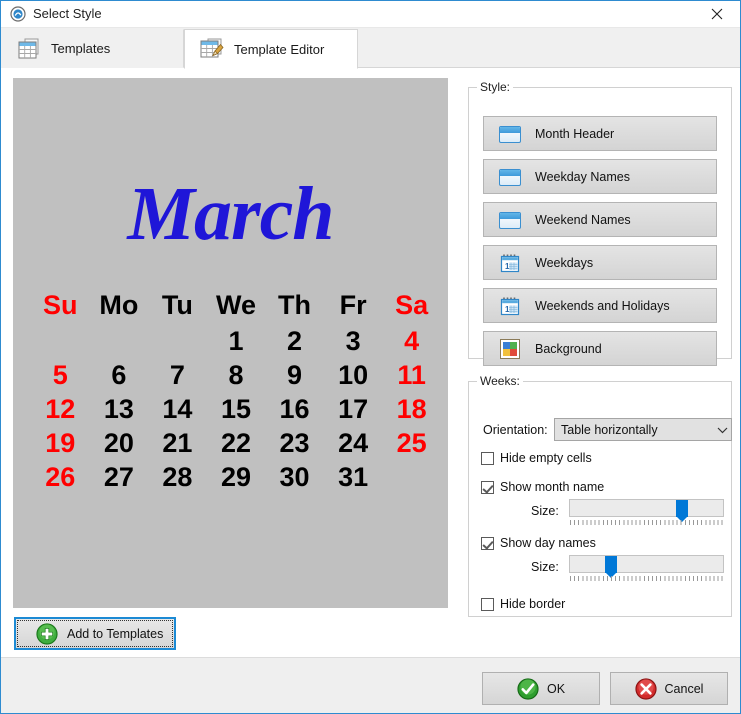 This screenshot has height=714, width=741. Describe the element at coordinates (353, 409) in the screenshot. I see `day-cell: 17` at that location.